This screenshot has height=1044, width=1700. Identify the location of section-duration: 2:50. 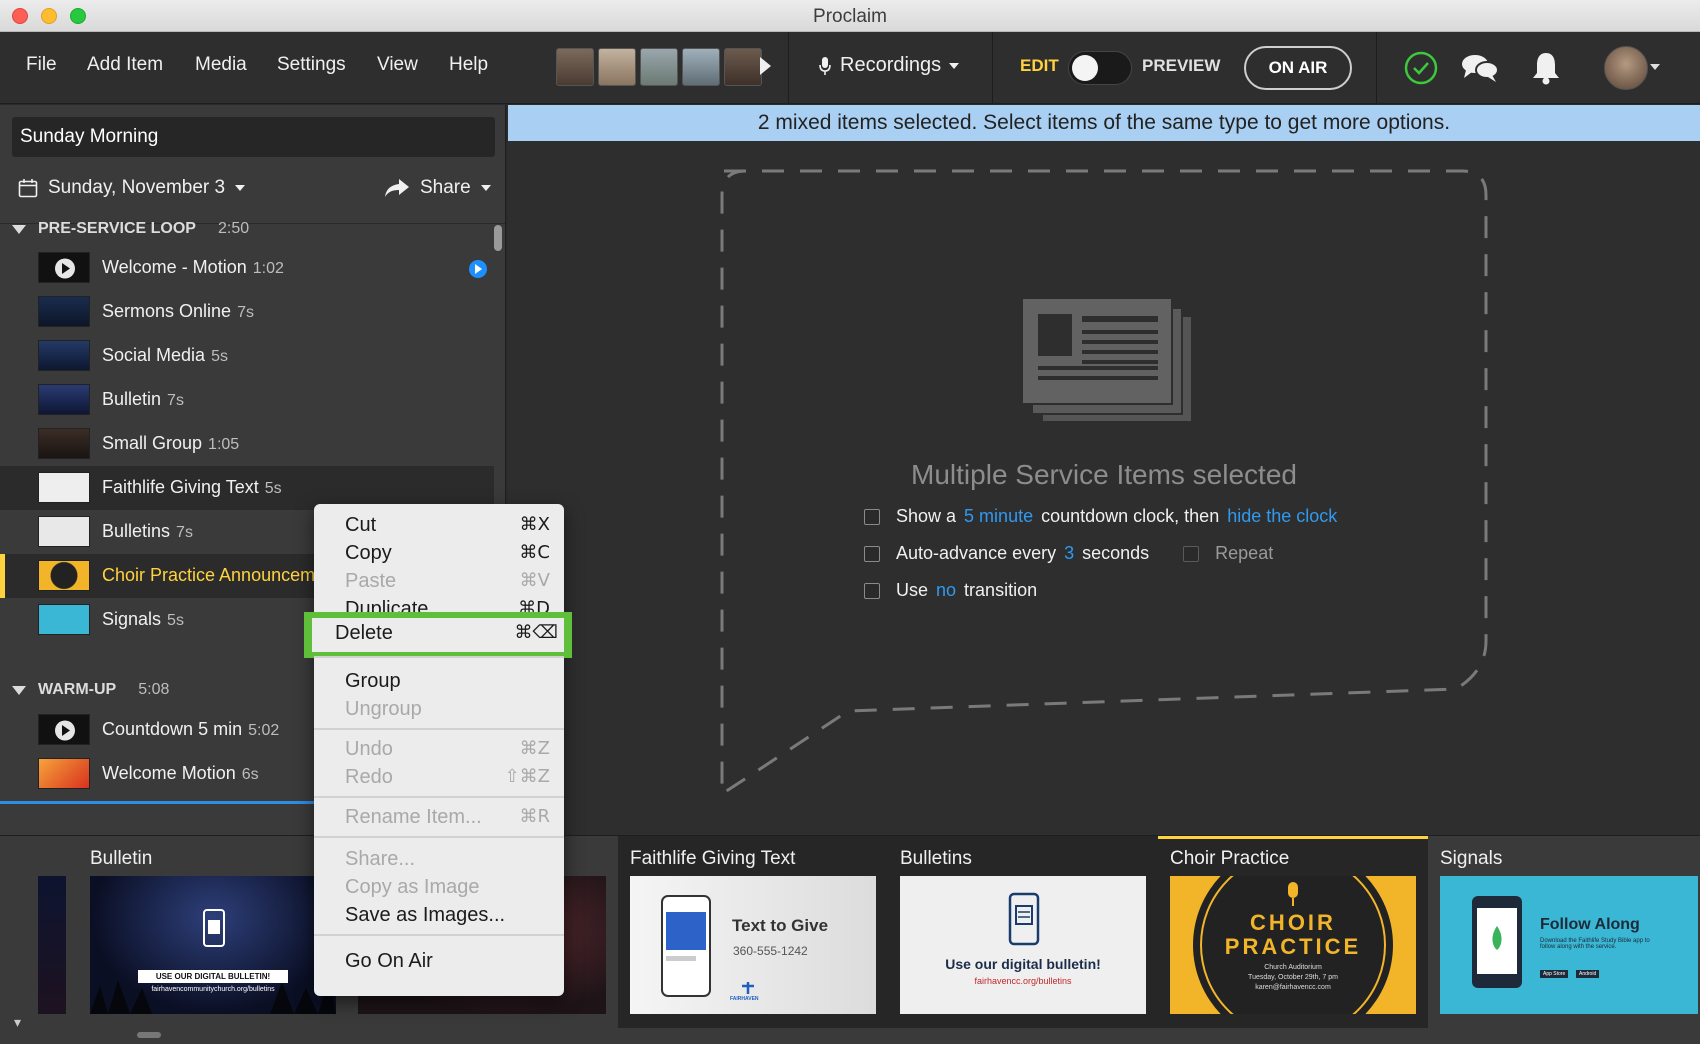
(233, 228).